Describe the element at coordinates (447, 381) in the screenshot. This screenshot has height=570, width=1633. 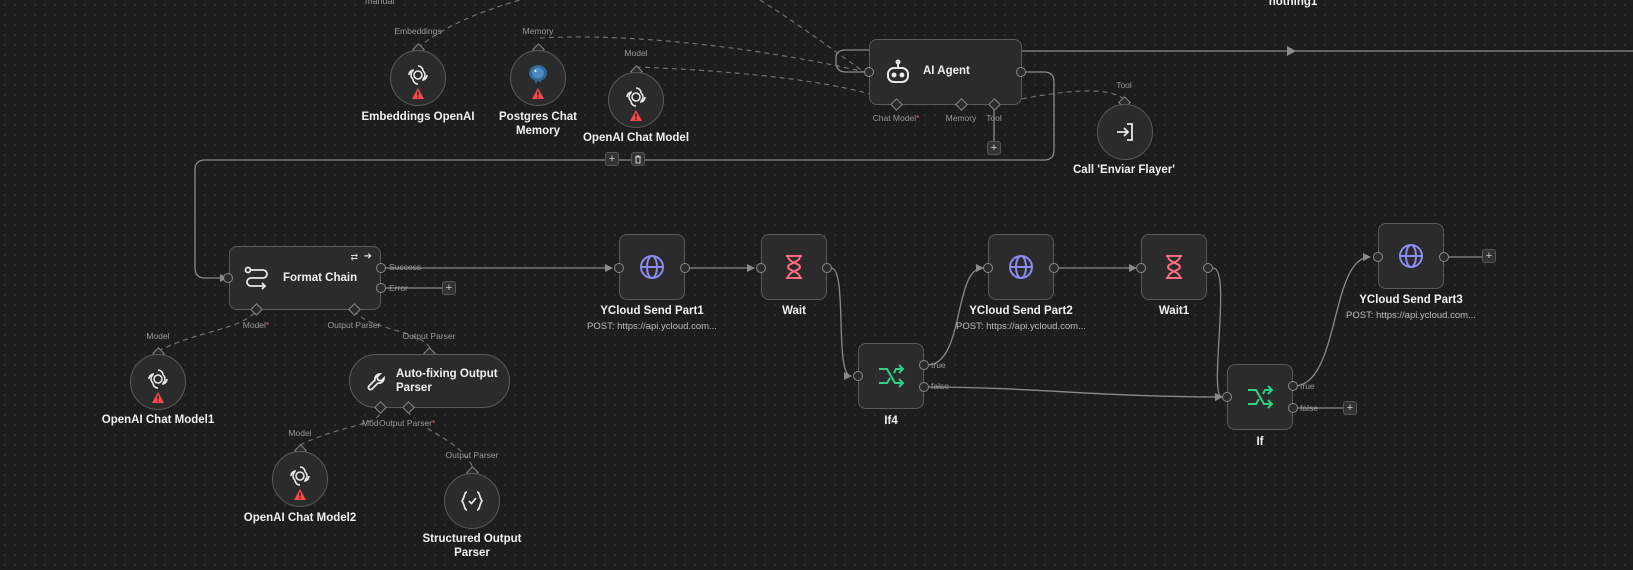
I see `autofix-title: Auto-fixing Output Parser` at that location.